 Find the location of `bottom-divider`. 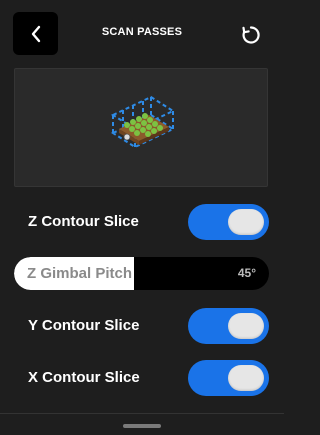

bottom-divider is located at coordinates (142, 413).